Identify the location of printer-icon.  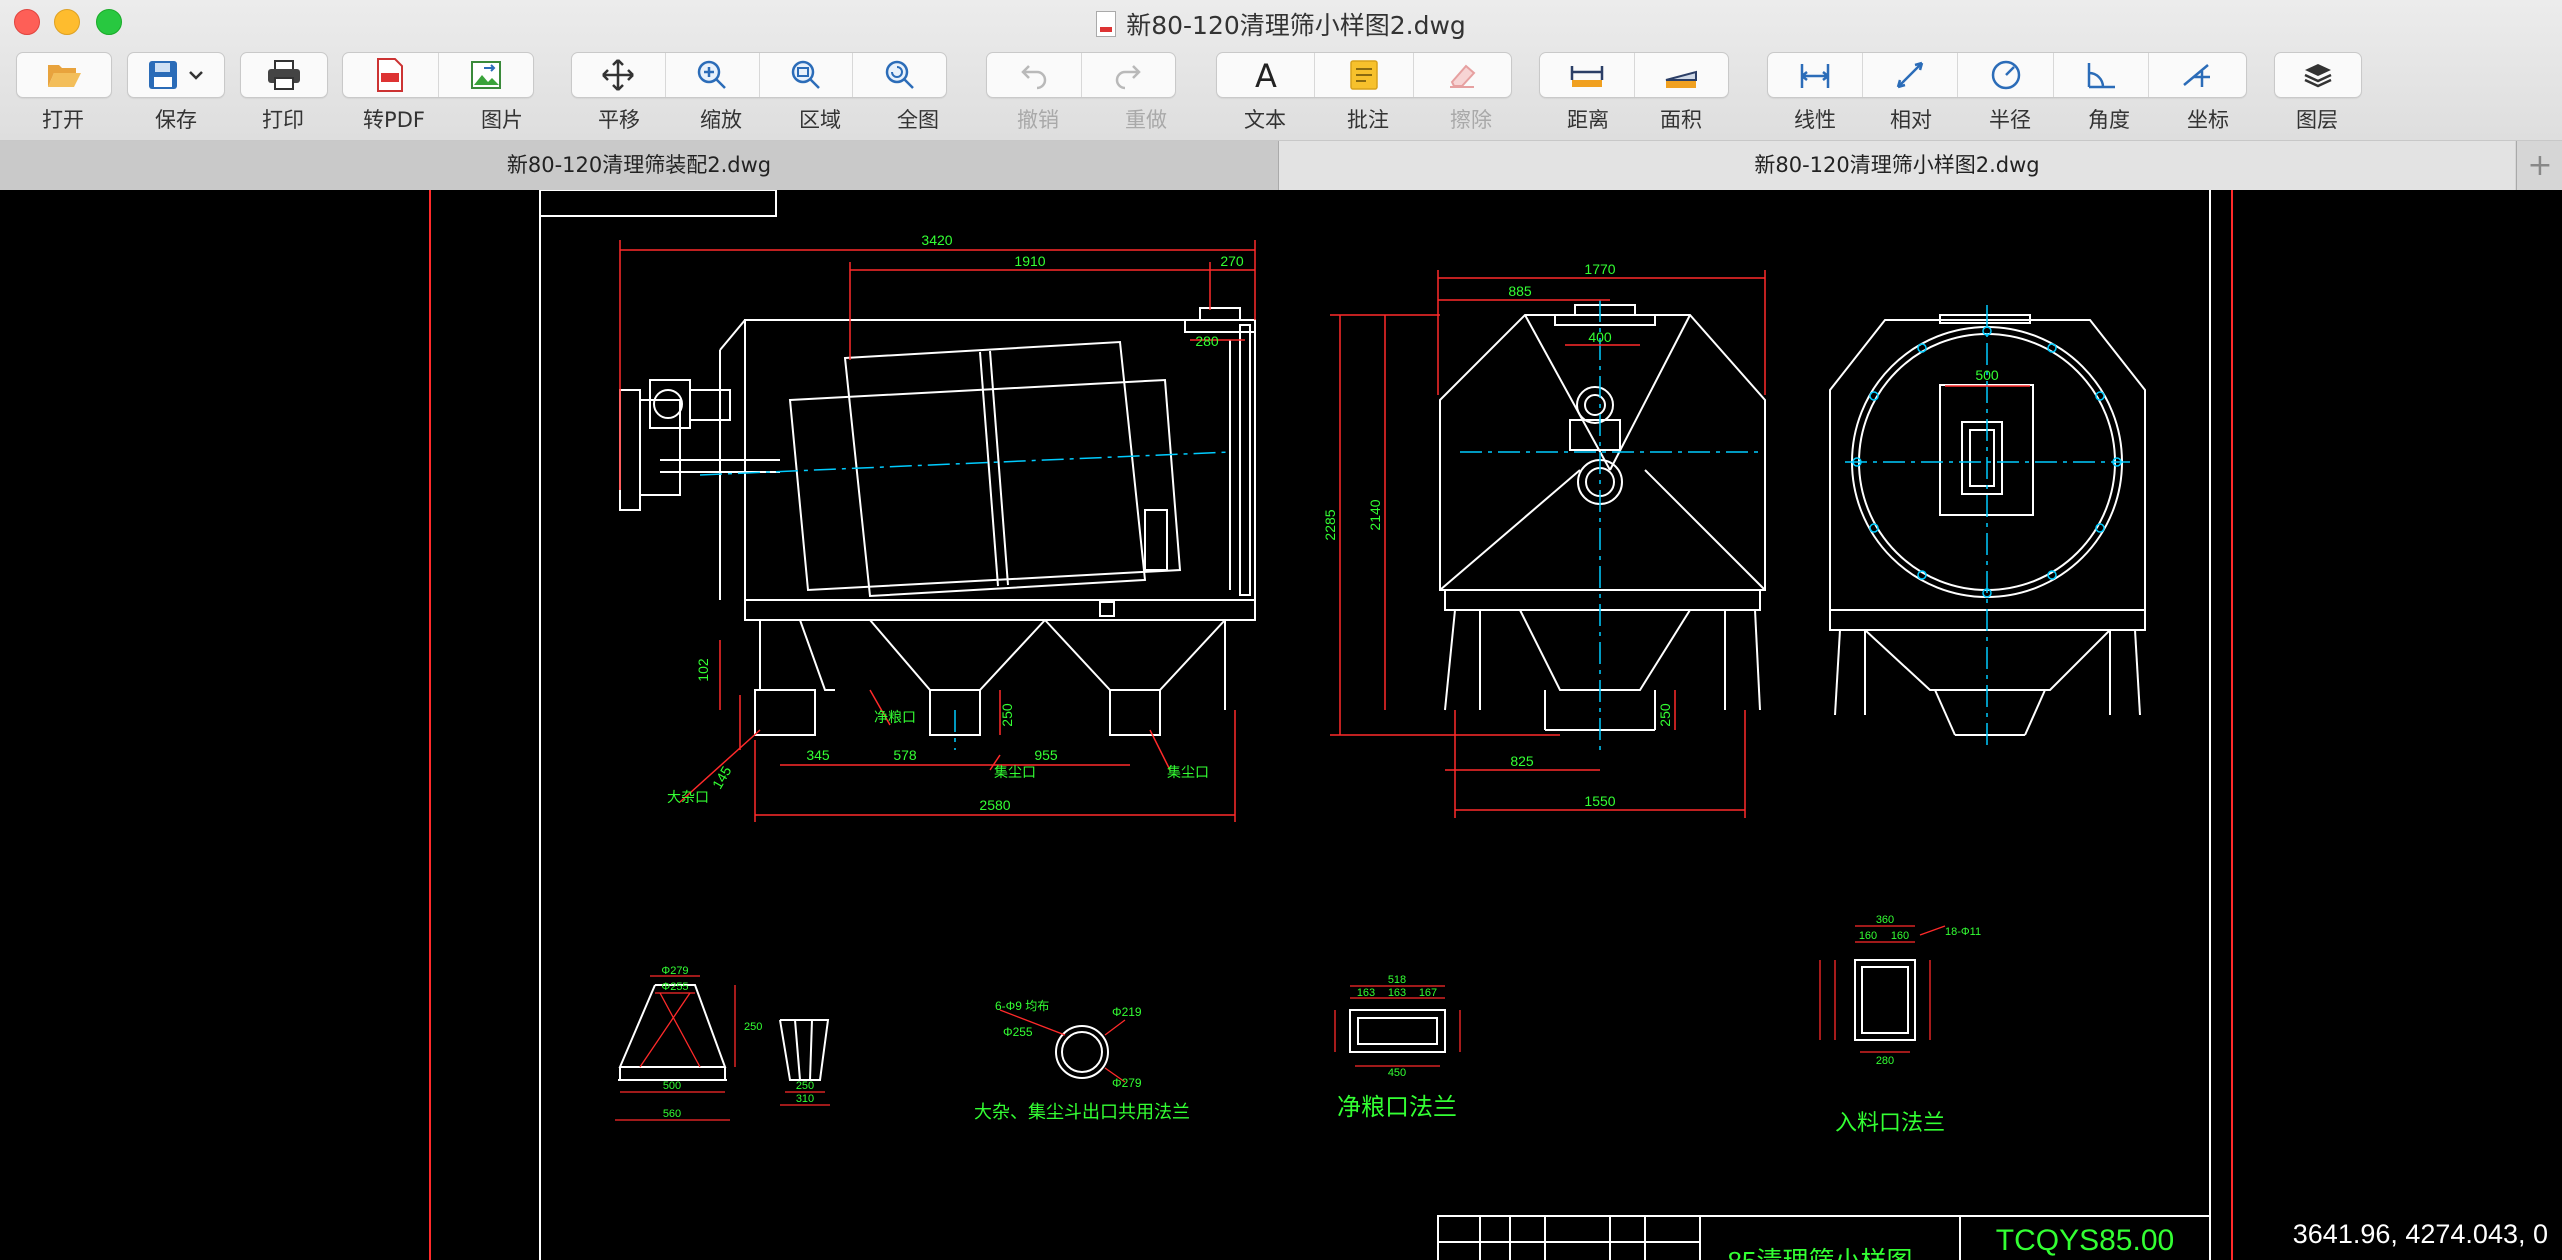
(284, 75).